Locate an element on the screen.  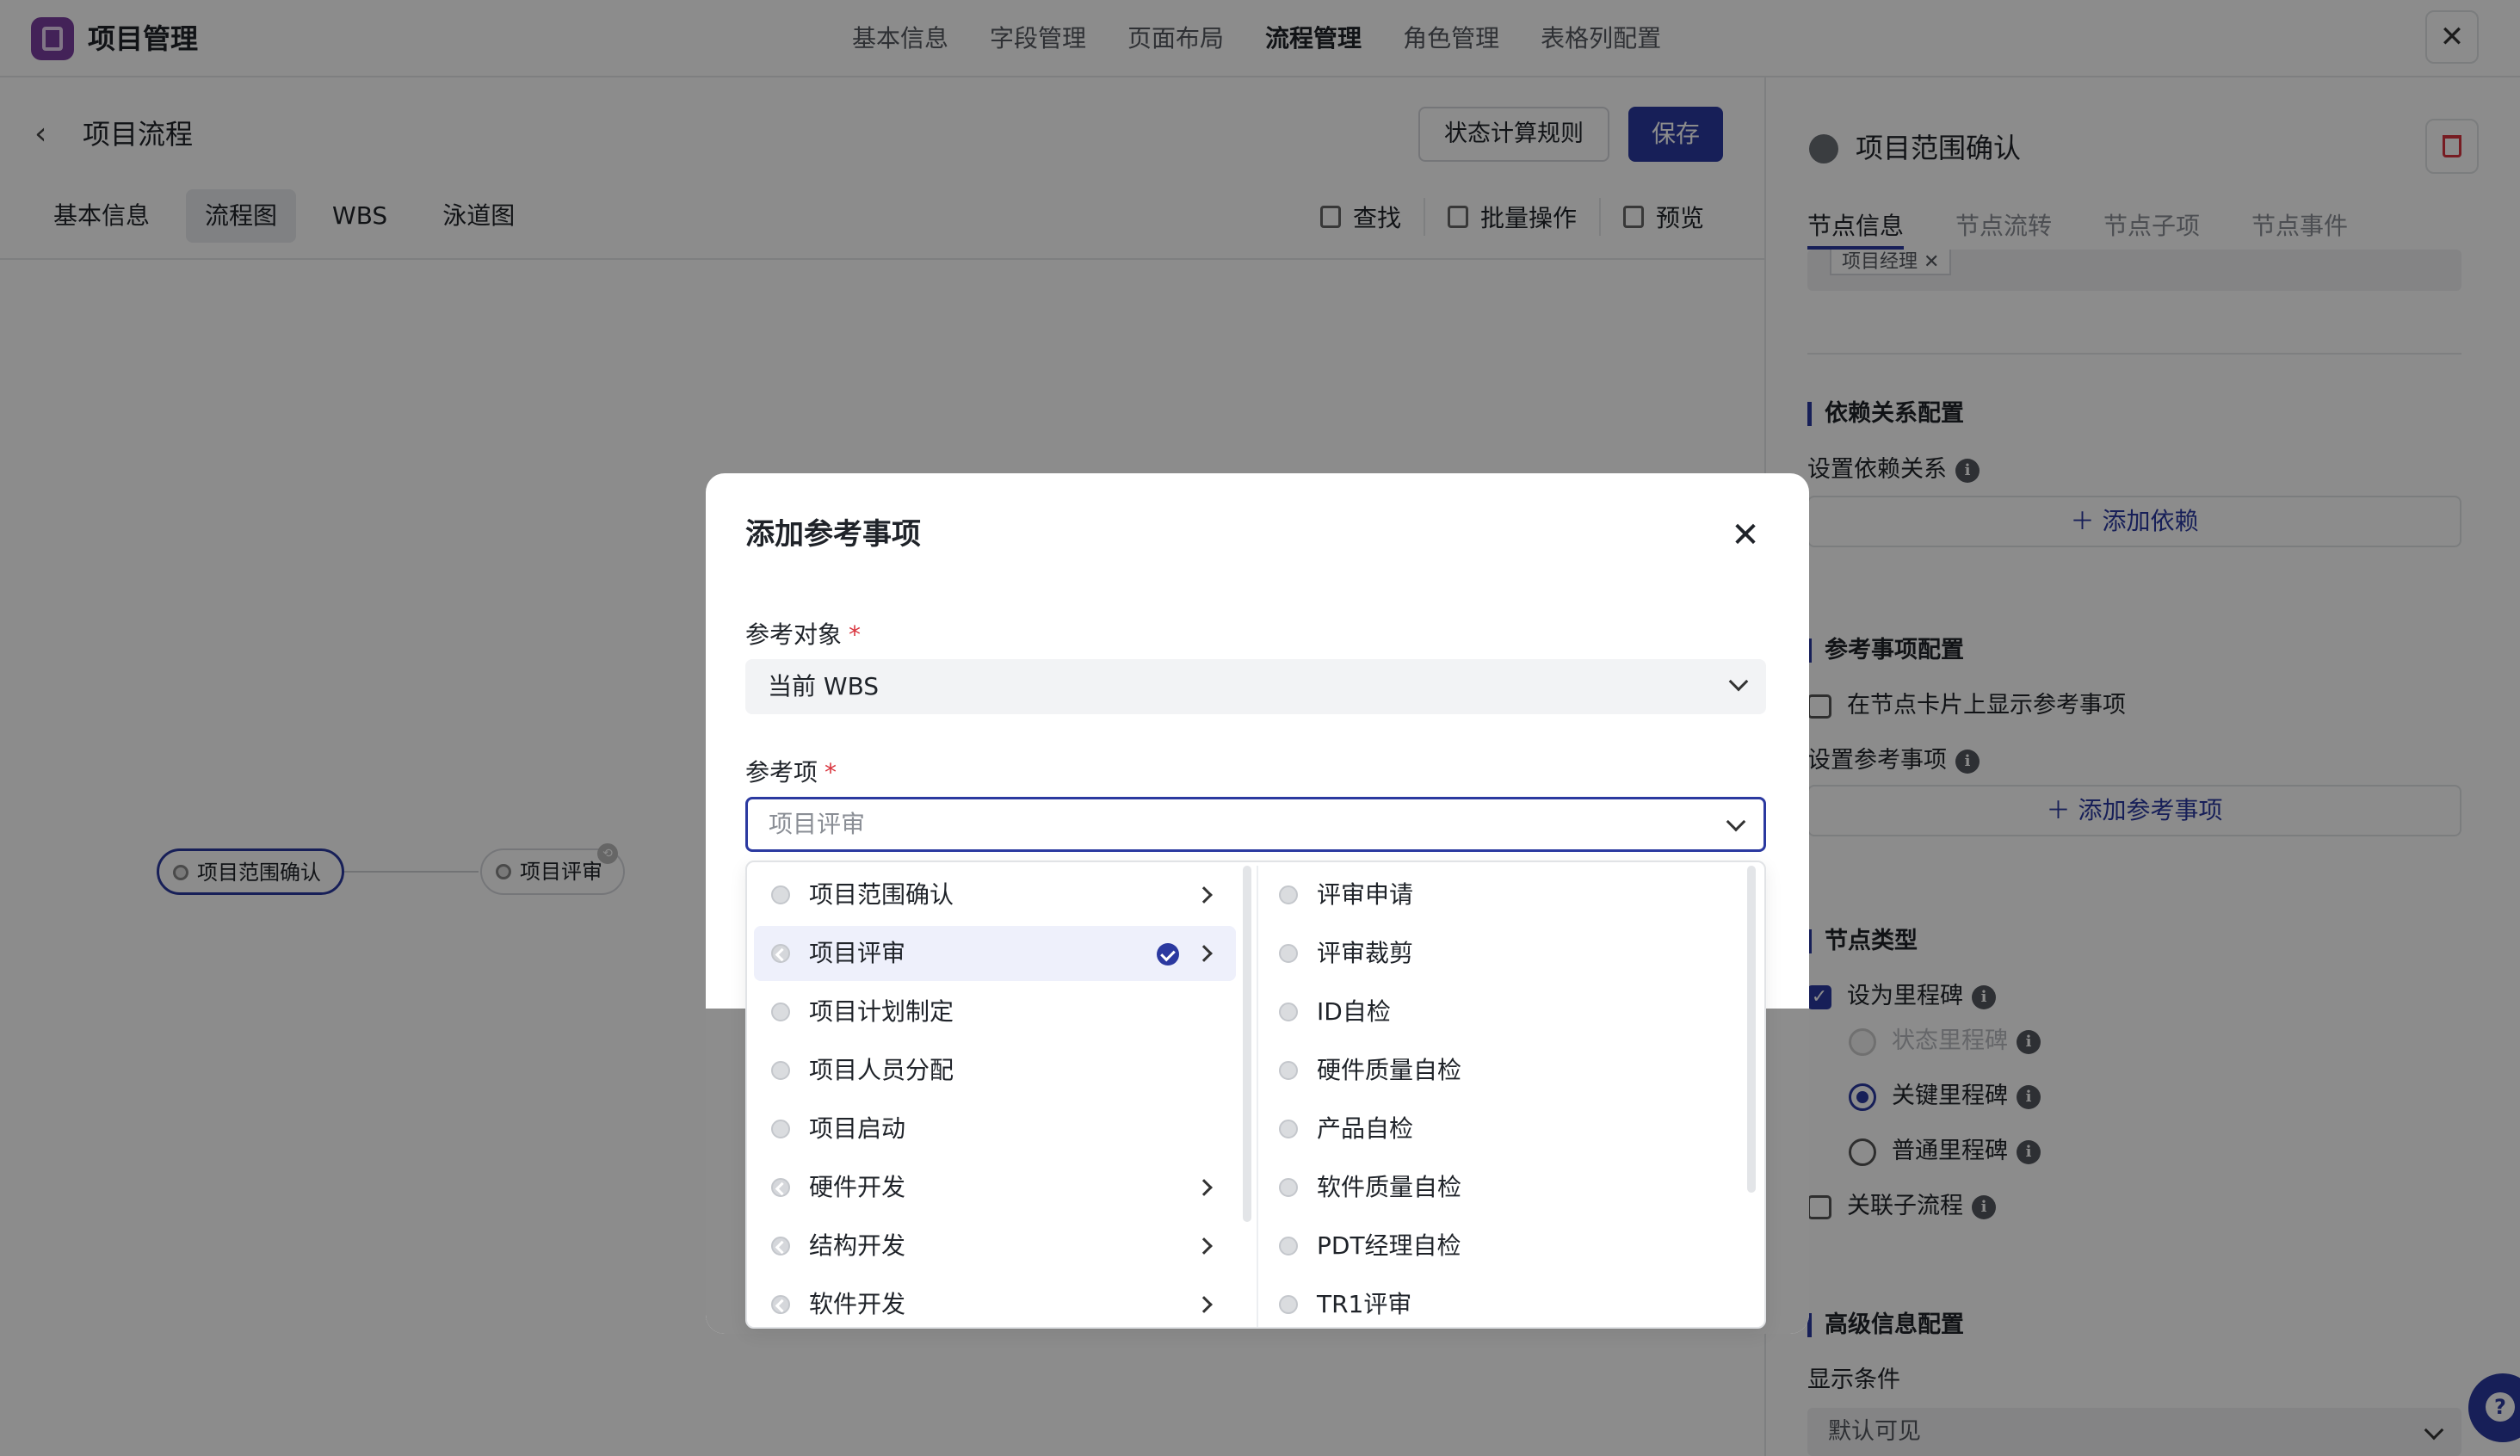
cascader-option-selected: 项目评审 is located at coordinates (995, 954).